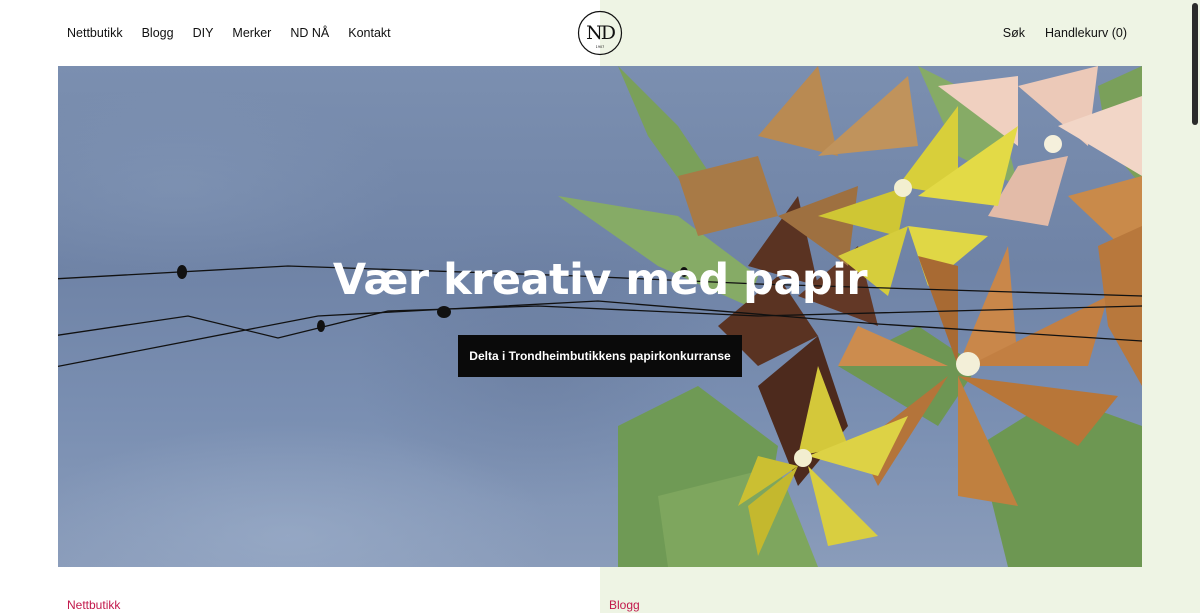  I want to click on hero-title: Vær kreativ med papir, so click(600, 280).